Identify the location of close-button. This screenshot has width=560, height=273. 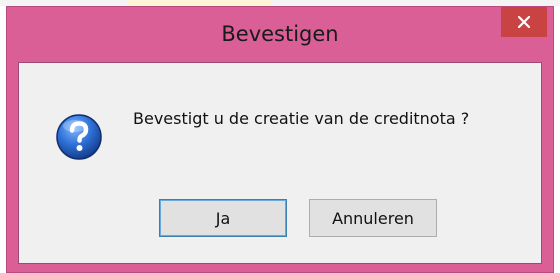
(524, 22).